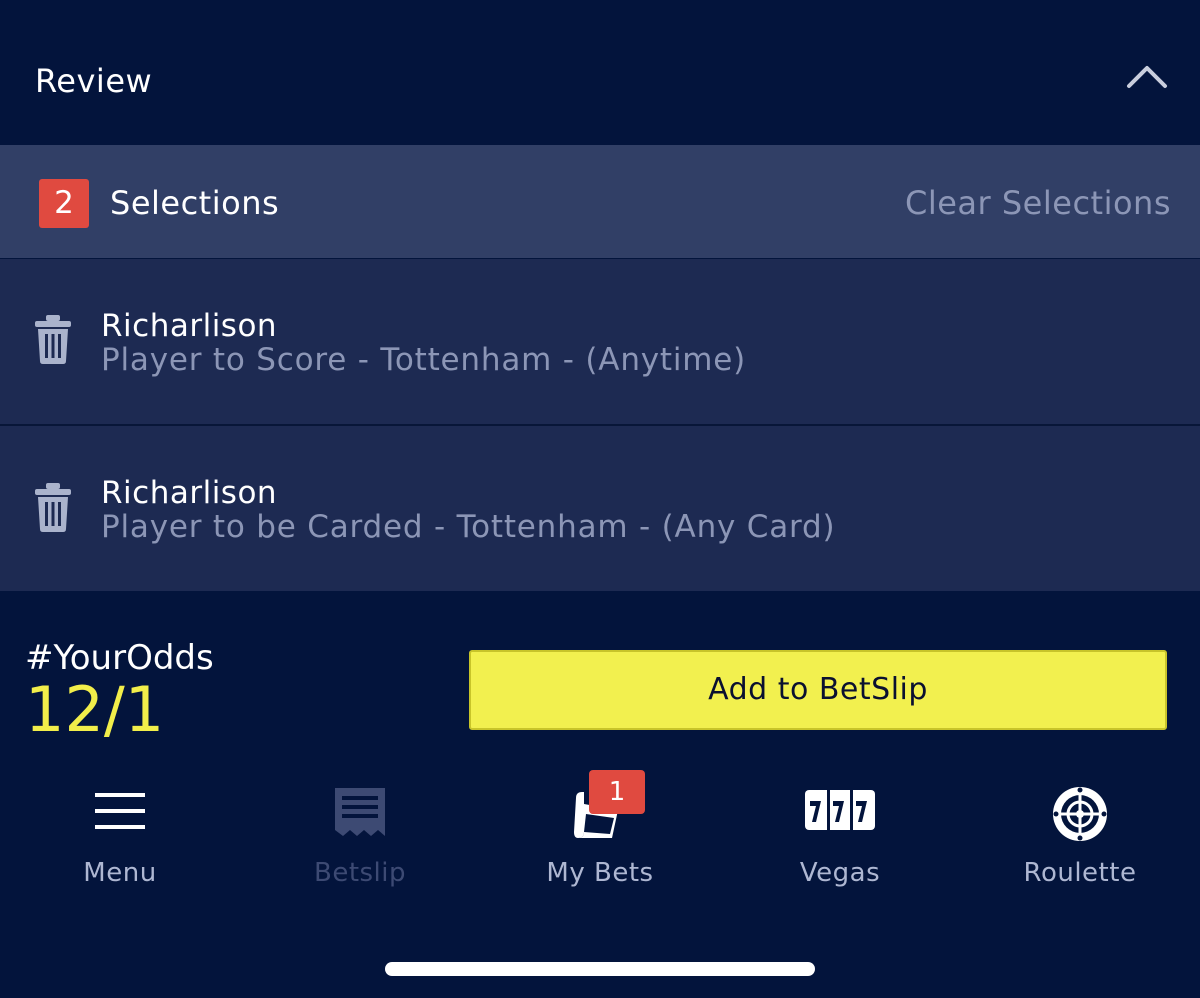 The width and height of the screenshot is (1200, 998). Describe the element at coordinates (95, 709) in the screenshot. I see `your-odds-value: 12/1` at that location.